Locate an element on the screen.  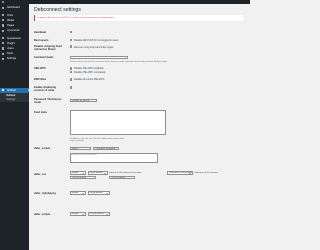
sidebar-item-label: Media is located at coordinates (10, 20).